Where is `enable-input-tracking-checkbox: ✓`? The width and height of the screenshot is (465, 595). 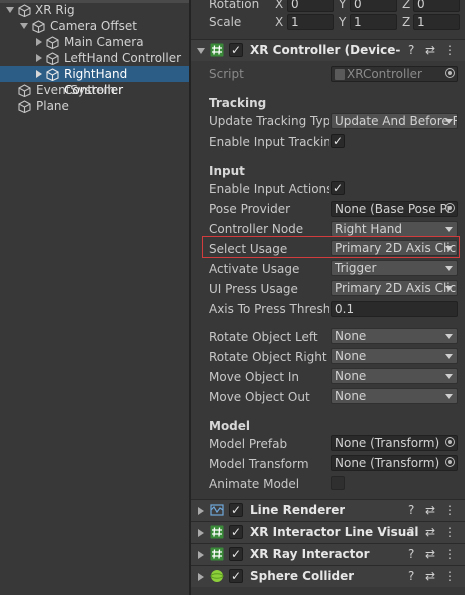
enable-input-tracking-checkbox: ✓ is located at coordinates (338, 141).